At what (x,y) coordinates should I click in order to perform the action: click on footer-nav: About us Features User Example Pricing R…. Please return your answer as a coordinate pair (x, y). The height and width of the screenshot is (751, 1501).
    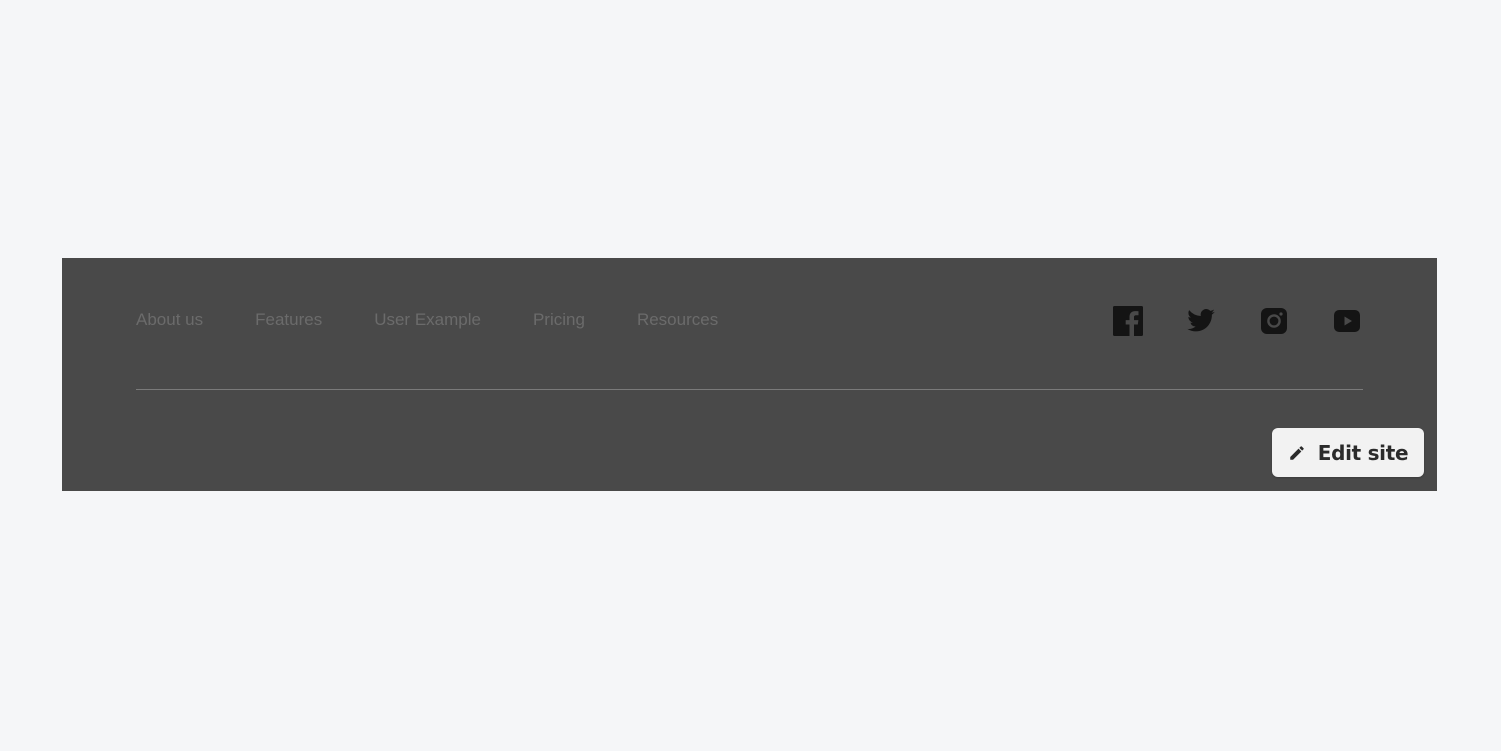
    Looking at the image, I should click on (453, 320).